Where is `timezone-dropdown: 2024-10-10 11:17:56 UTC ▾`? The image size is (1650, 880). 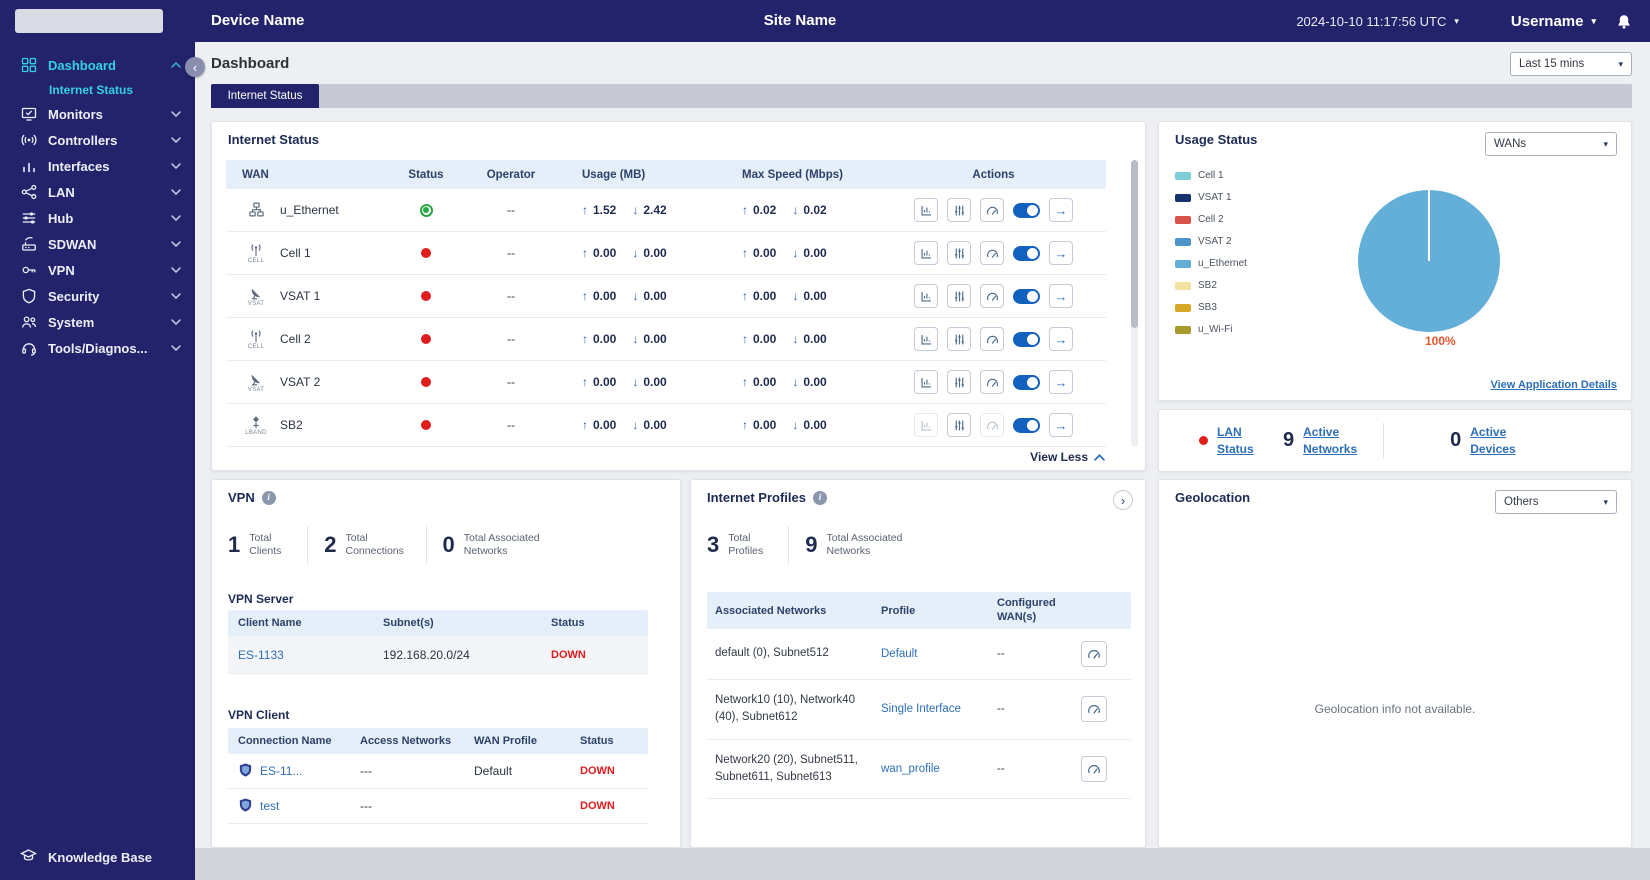
timezone-dropdown: 2024-10-10 11:17:56 UTC ▾ is located at coordinates (1377, 21).